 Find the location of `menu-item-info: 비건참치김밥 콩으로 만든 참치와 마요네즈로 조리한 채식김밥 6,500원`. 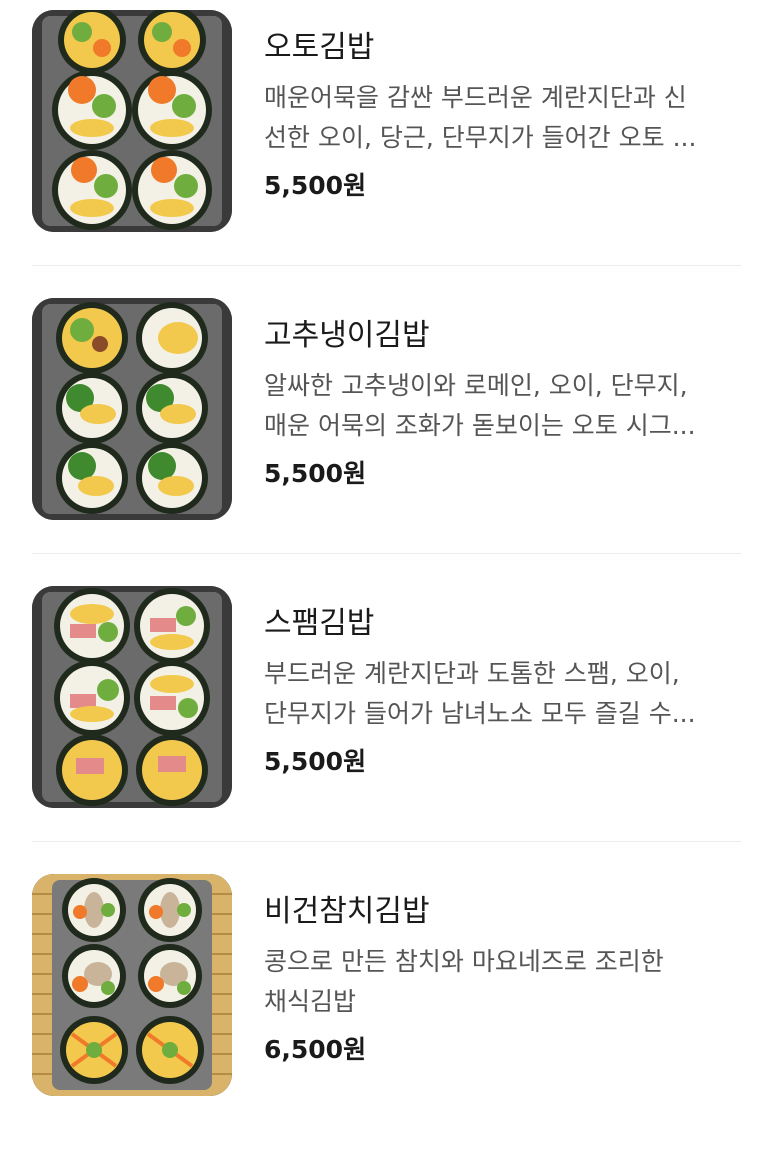

menu-item-info: 비건참치김밥 콩으로 만든 참치와 마요네즈로 조리한 채식김밥 6,500원 is located at coordinates (504, 981).